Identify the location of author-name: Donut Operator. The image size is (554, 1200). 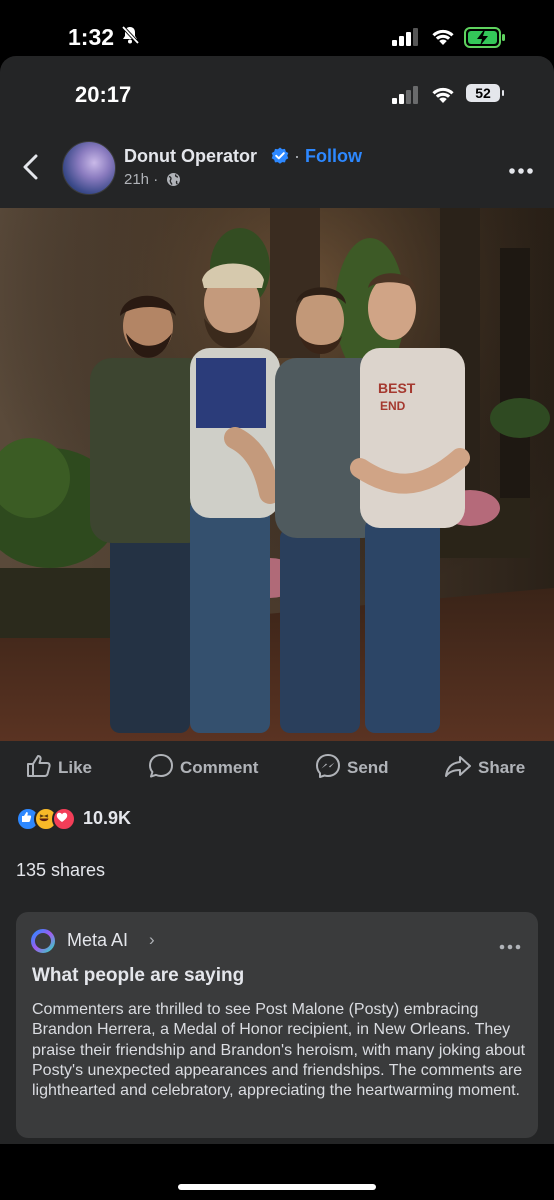
(190, 156).